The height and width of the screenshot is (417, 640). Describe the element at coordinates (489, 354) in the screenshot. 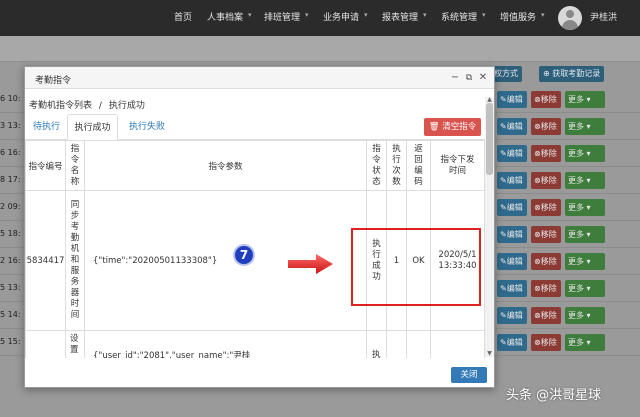

I see `scroll-down-icon: ▼` at that location.